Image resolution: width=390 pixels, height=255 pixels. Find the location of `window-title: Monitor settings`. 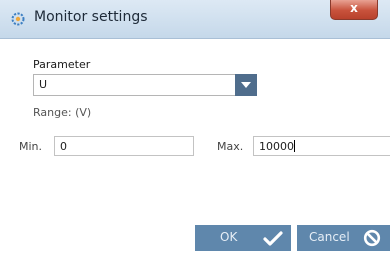

window-title: Monitor settings is located at coordinates (91, 17).